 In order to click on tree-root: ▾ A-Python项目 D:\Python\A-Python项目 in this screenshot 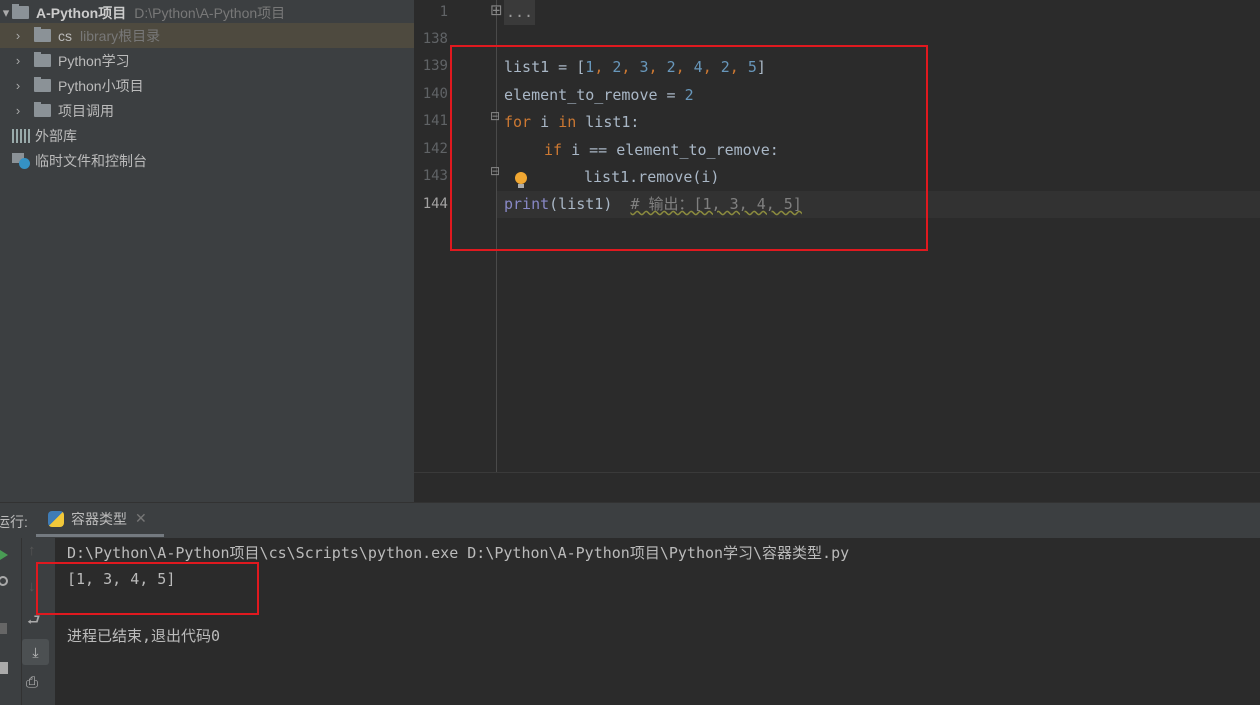, I will do `click(207, 12)`.